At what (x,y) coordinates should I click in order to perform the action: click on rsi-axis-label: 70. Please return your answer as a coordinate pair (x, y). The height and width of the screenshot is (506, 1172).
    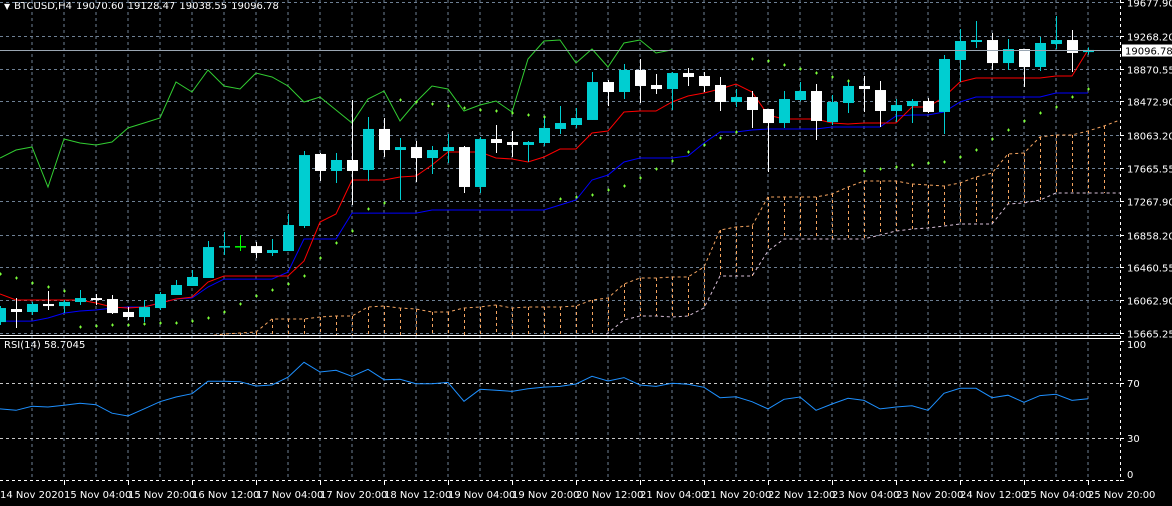
    Looking at the image, I should click on (1133, 384).